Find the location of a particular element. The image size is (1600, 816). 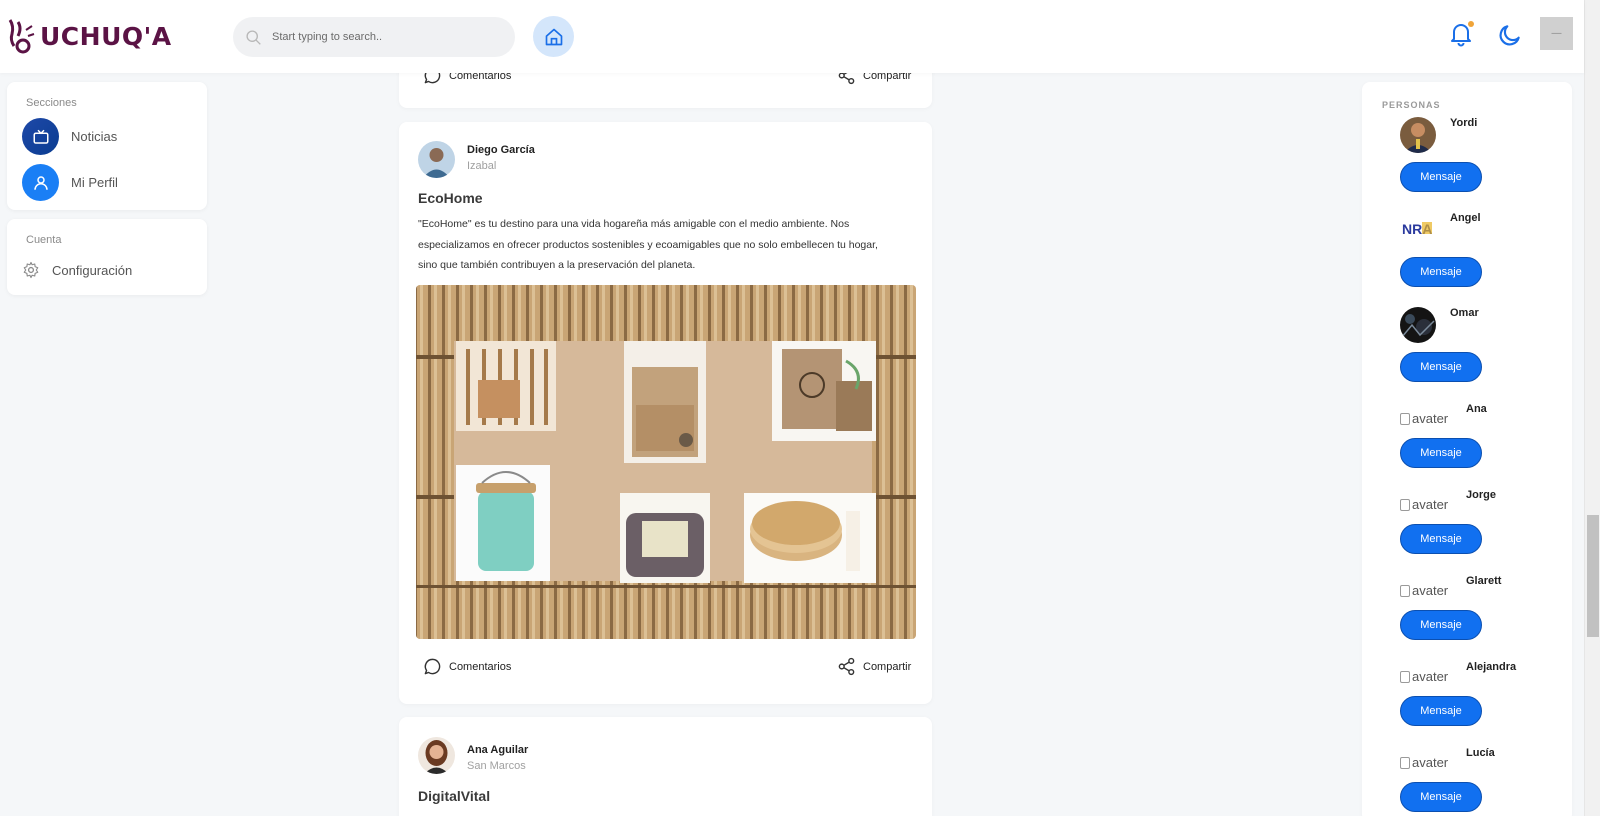

moon-icon is located at coordinates (1509, 35).